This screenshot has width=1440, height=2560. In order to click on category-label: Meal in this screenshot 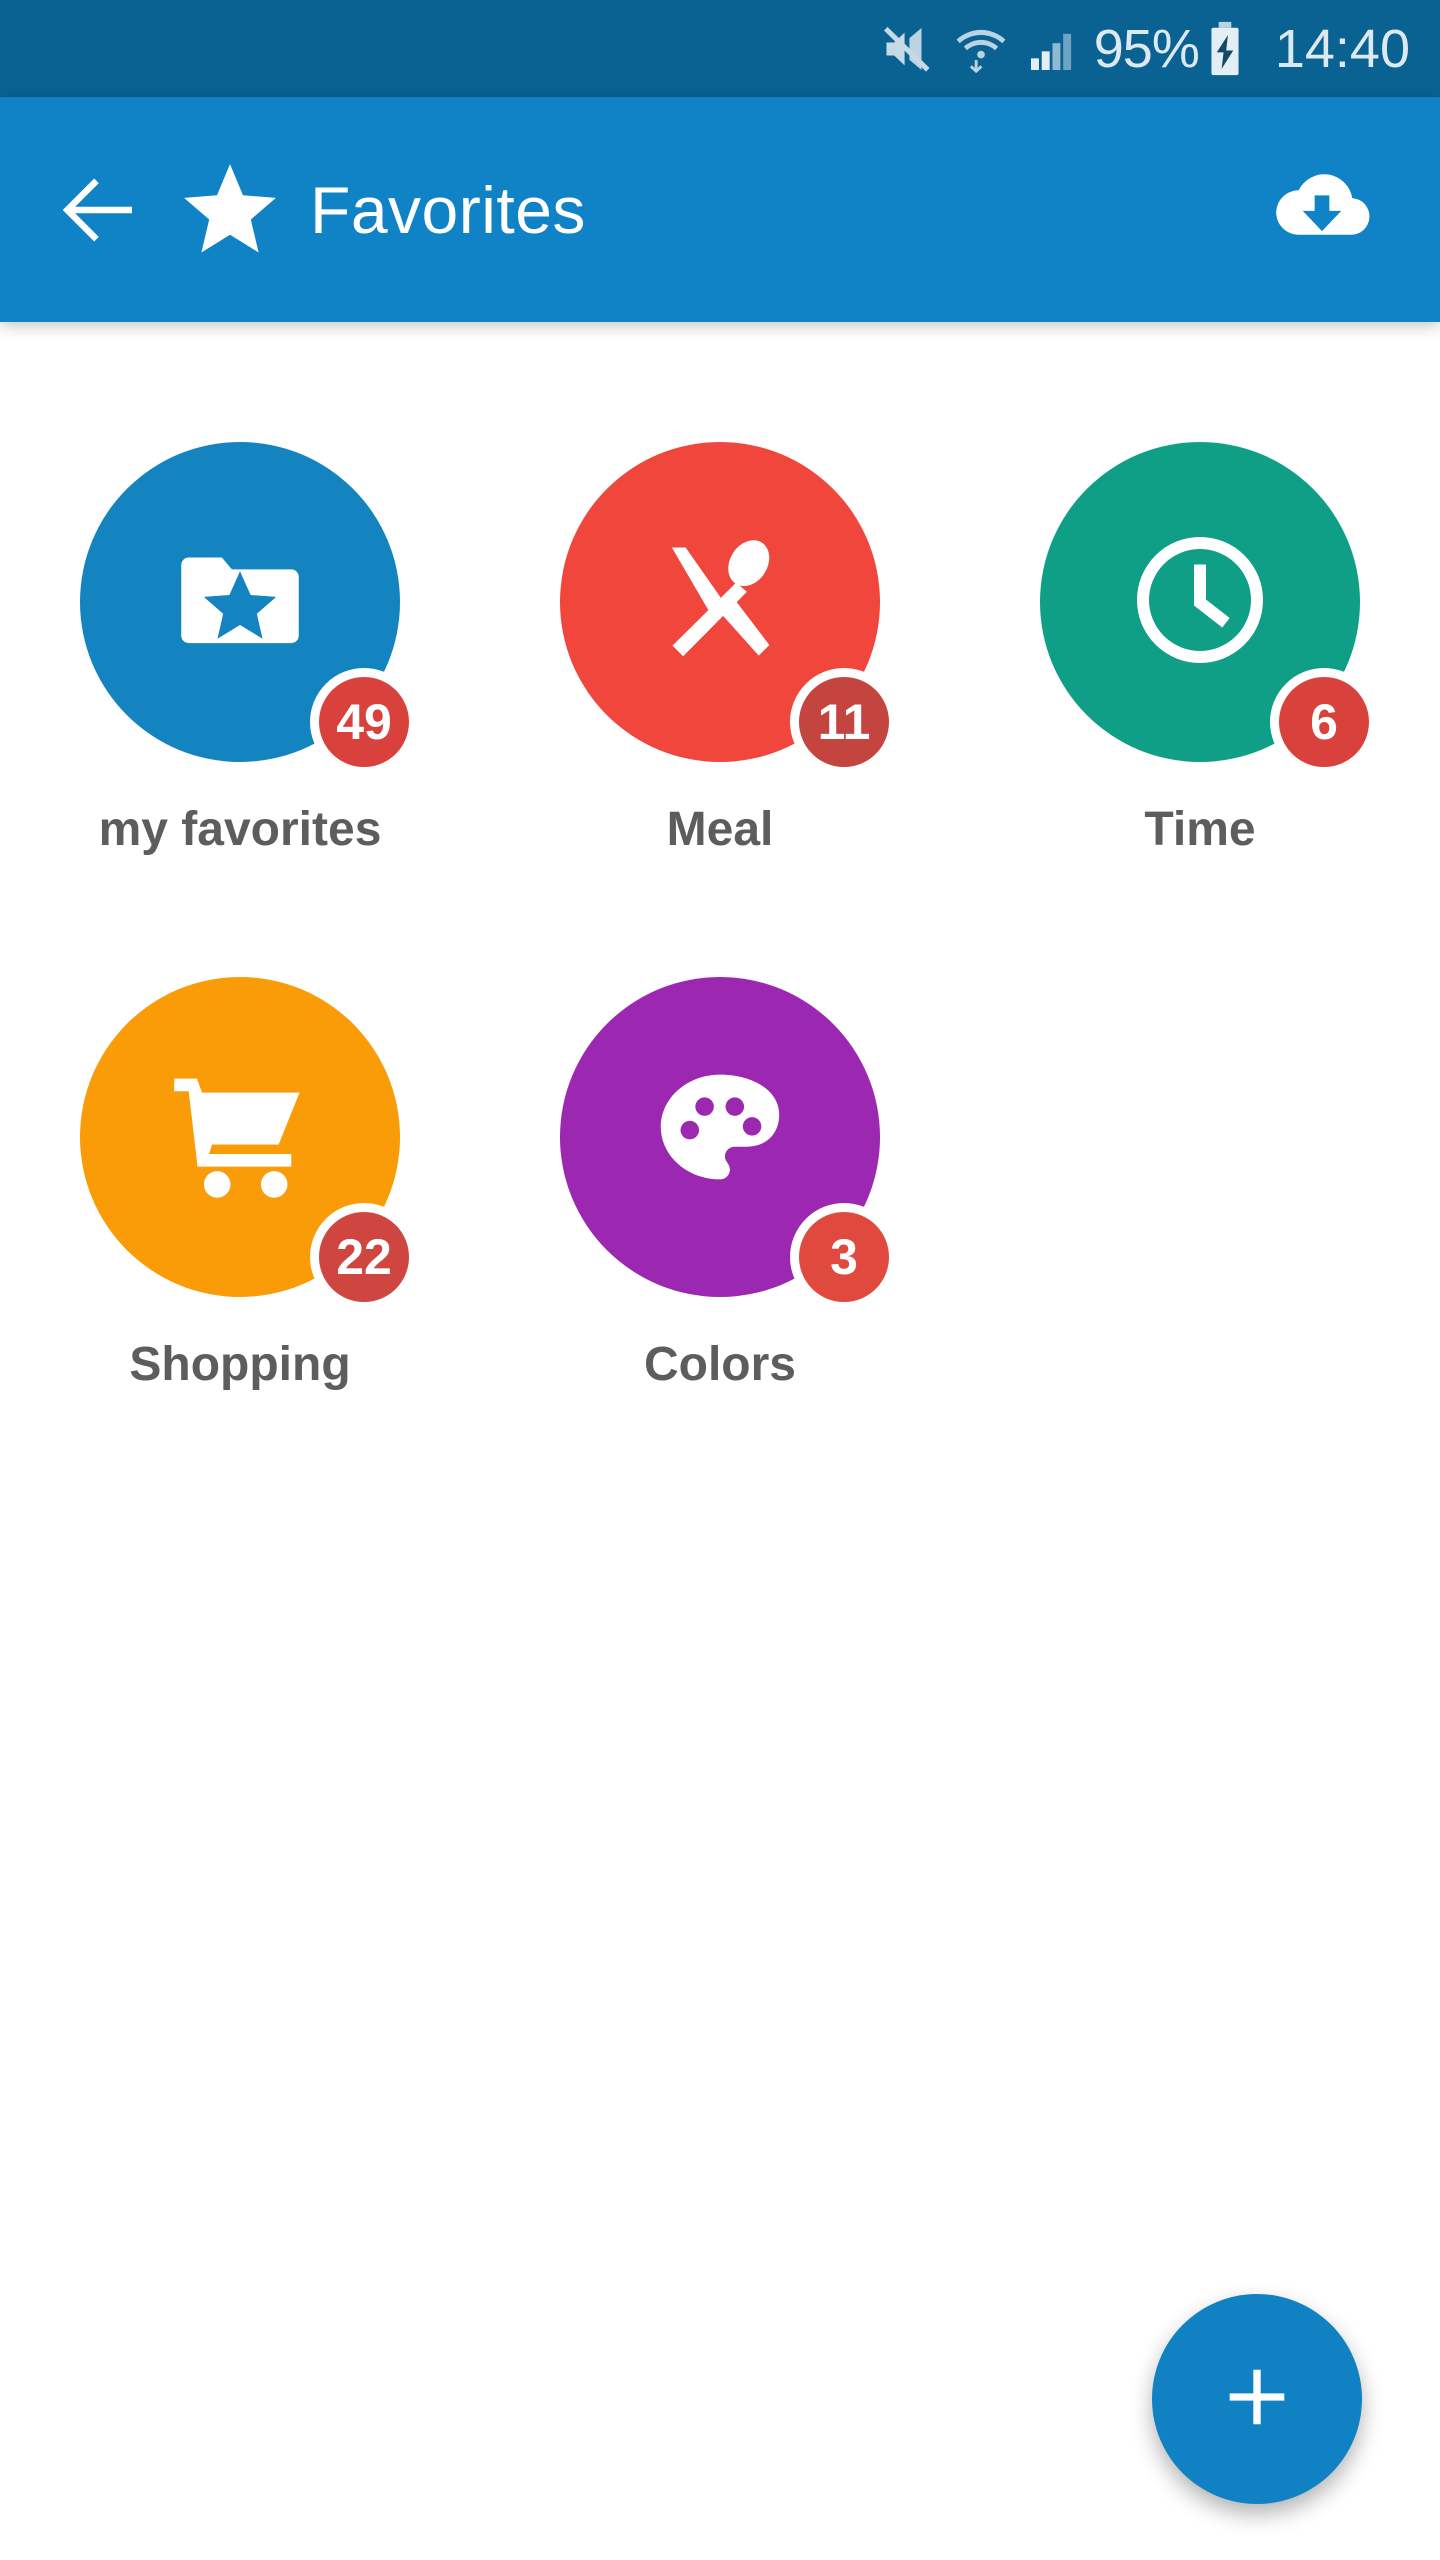, I will do `click(720, 829)`.